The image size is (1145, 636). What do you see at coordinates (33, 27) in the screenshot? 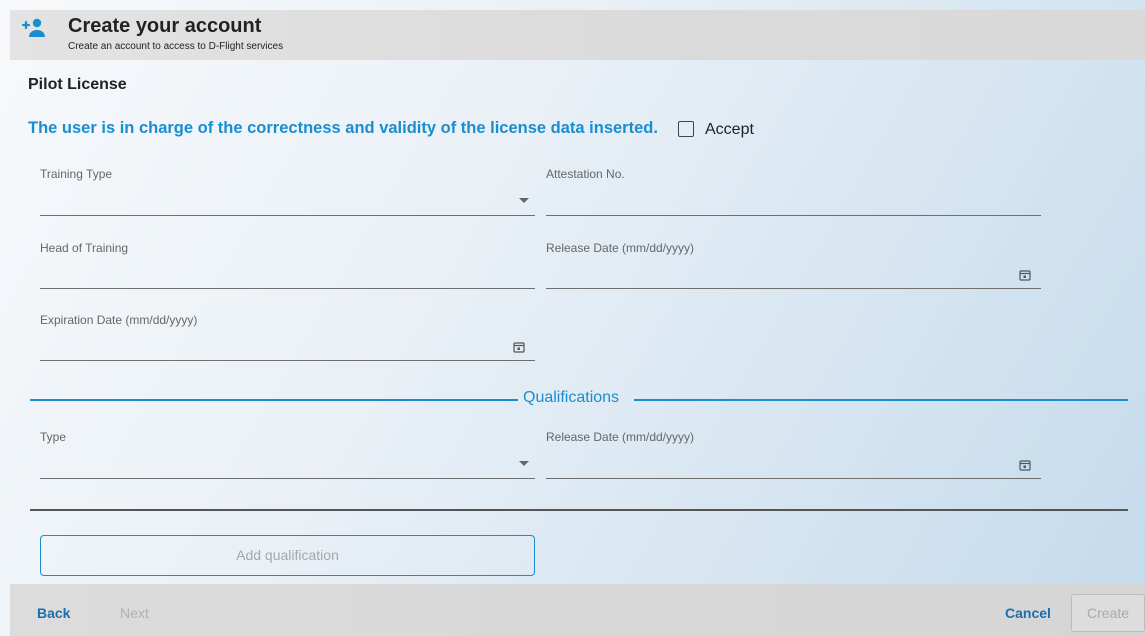
I see `add-user-icon` at bounding box center [33, 27].